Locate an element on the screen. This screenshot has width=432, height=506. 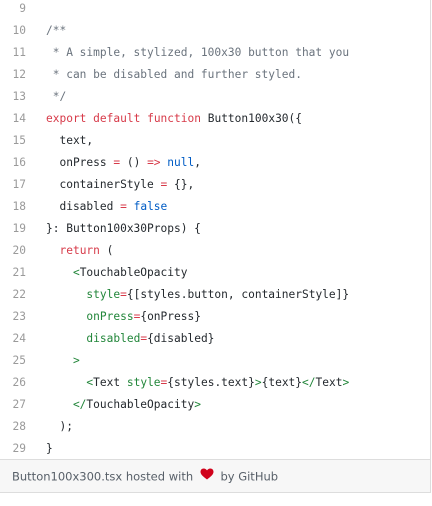
code-content: > is located at coordinates (63, 361).